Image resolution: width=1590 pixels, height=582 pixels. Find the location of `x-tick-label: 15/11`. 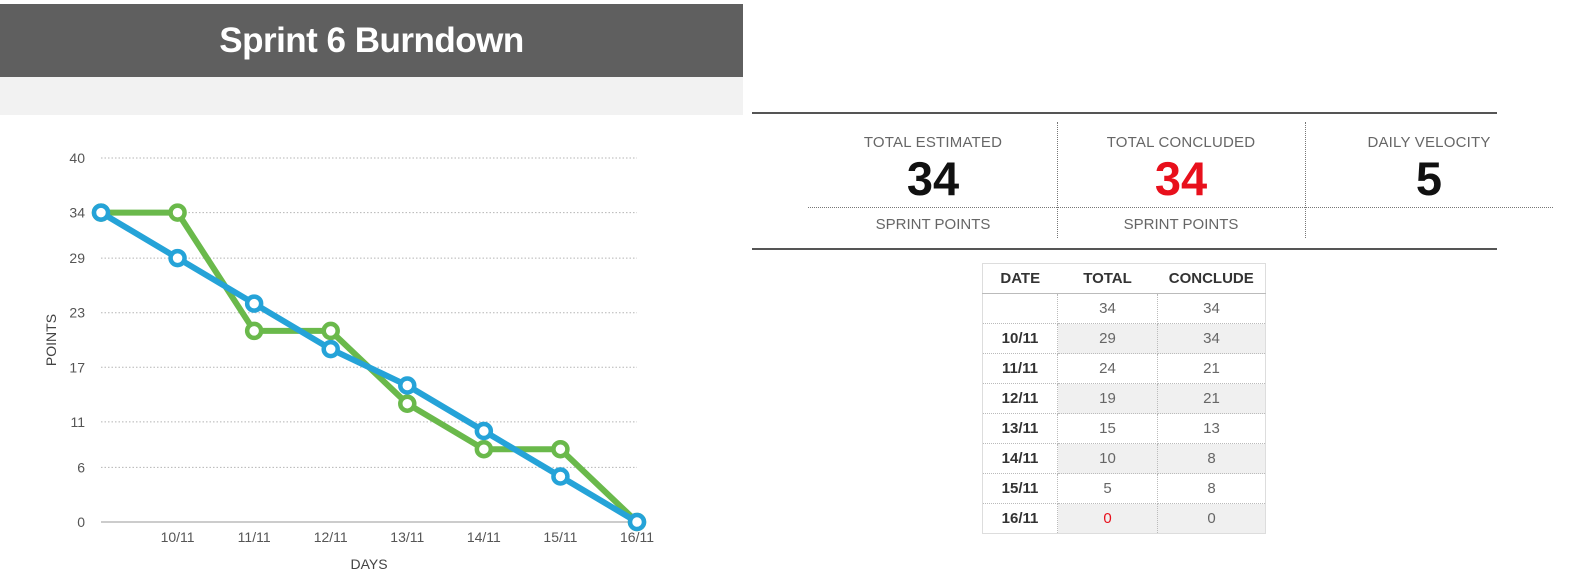

x-tick-label: 15/11 is located at coordinates (560, 537).